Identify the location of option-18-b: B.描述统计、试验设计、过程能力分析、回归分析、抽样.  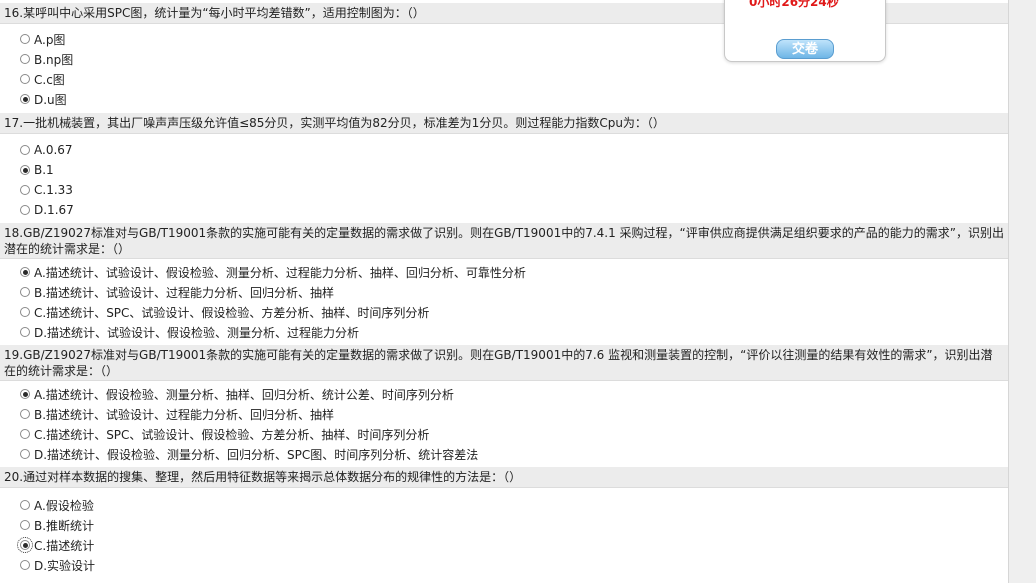
(177, 292).